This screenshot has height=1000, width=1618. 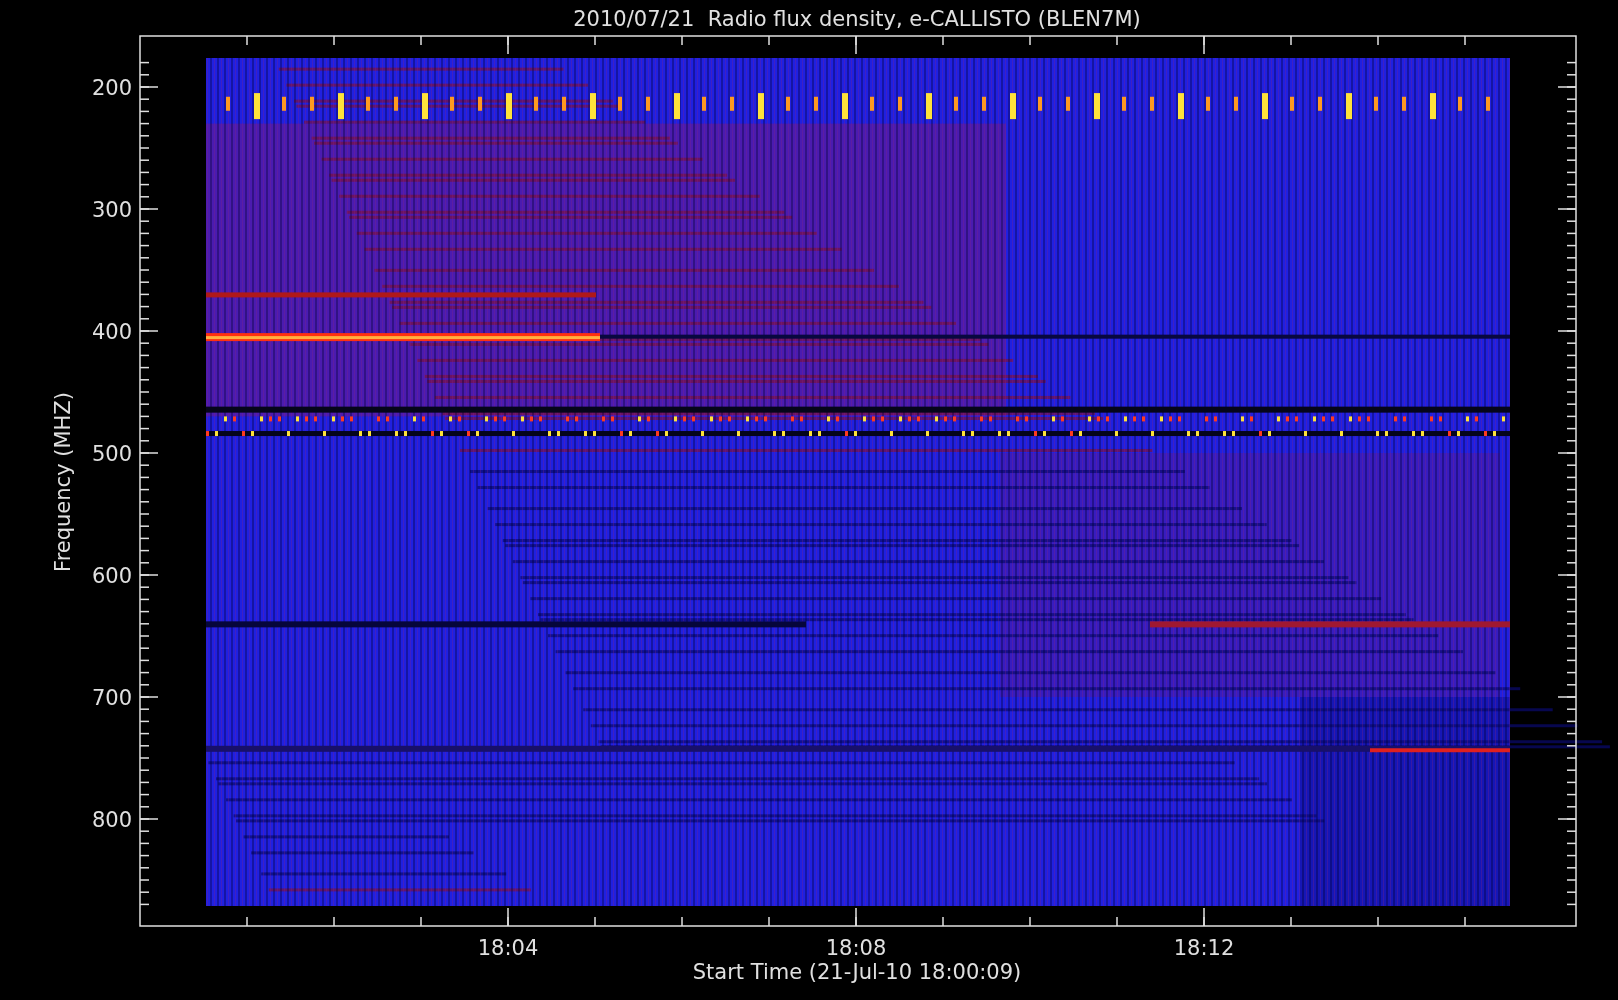 I want to click on tick-label: 400, so click(x=111, y=332).